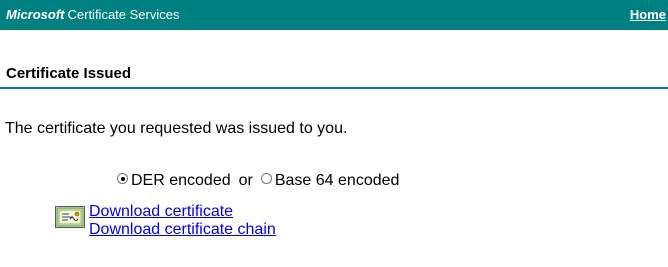 Image resolution: width=668 pixels, height=267 pixels. What do you see at coordinates (245, 180) in the screenshot?
I see `or-label: or` at bounding box center [245, 180].